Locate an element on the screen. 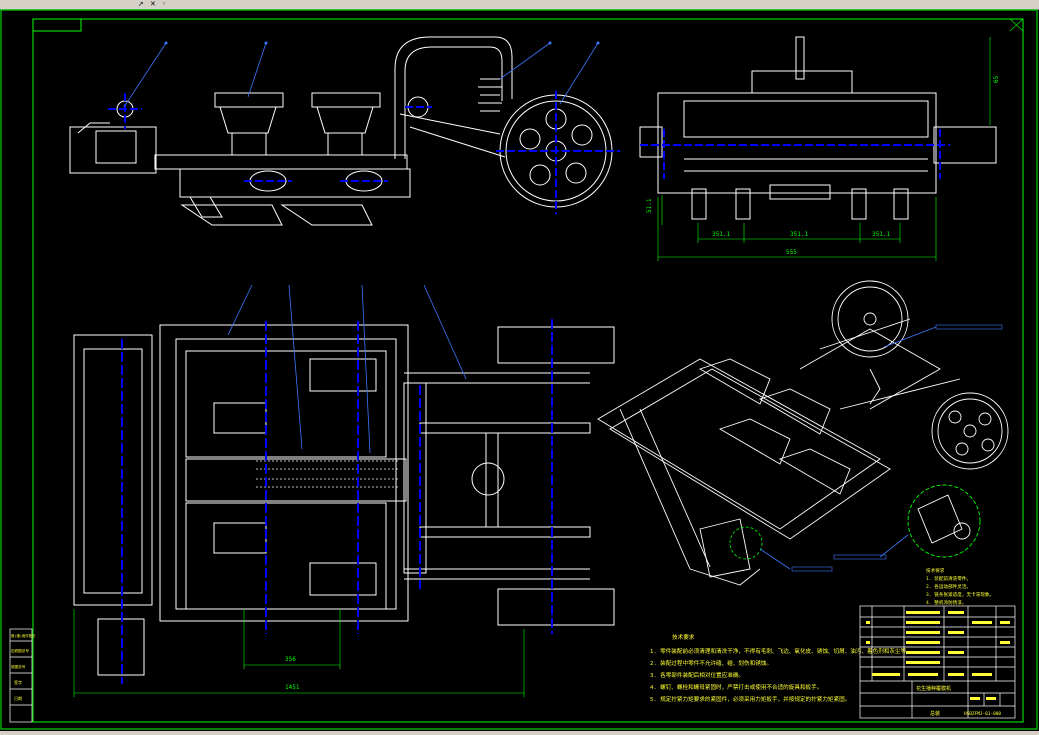 The width and height of the screenshot is (1039, 735). bottom-status-bar is located at coordinates (519, 733).